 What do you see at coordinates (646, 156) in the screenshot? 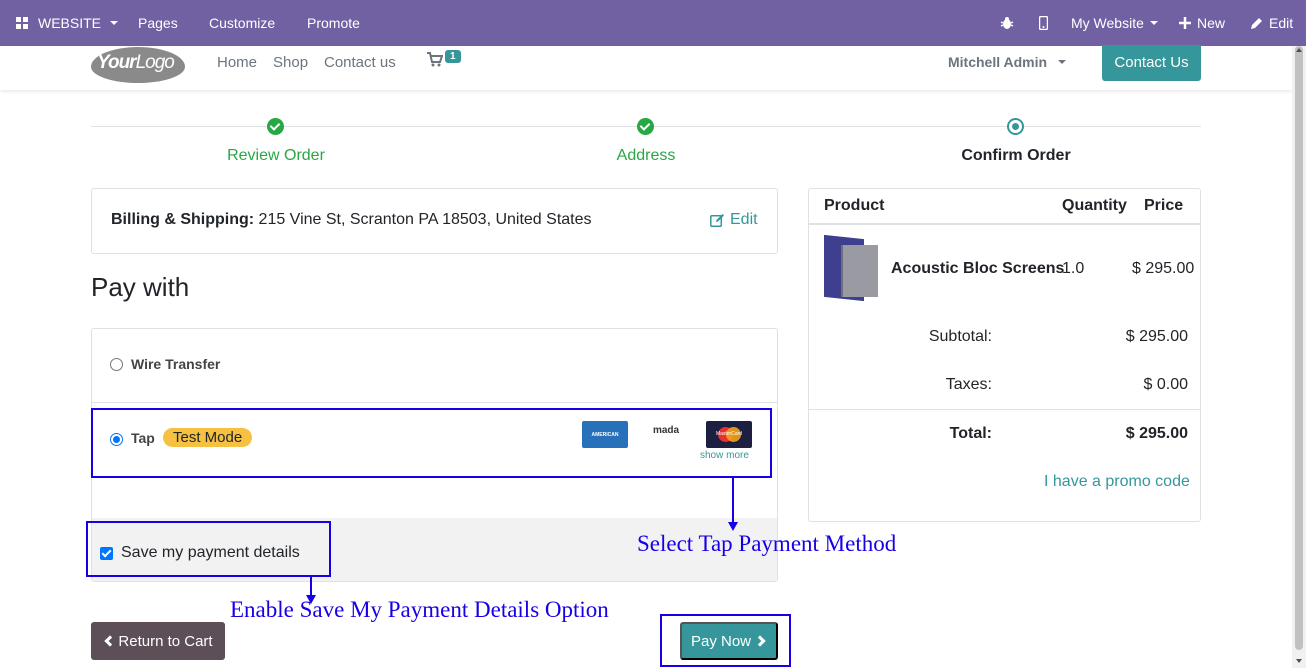
I see `step-address: Address` at bounding box center [646, 156].